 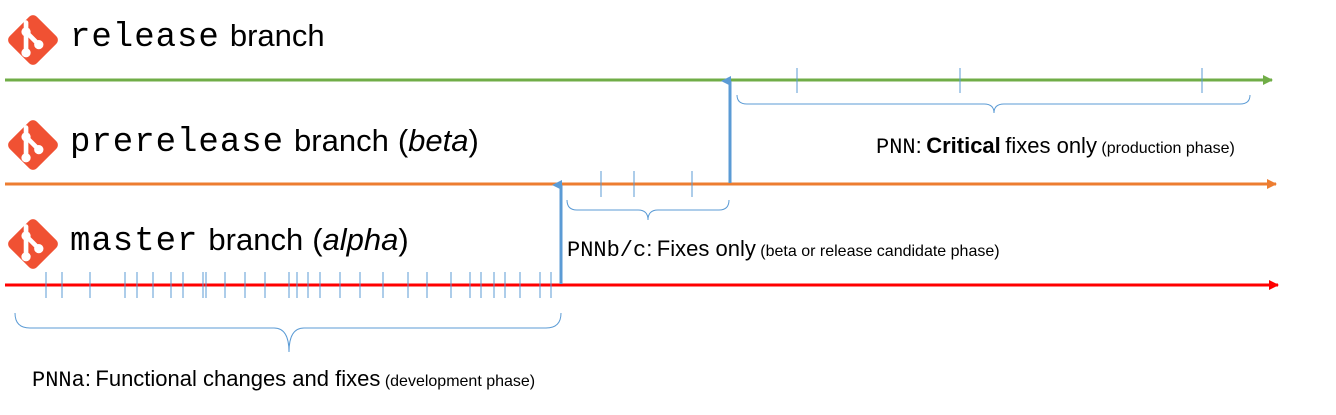 I want to click on prerelease-branch-title: prerelease branch (beta), so click(x=274, y=142).